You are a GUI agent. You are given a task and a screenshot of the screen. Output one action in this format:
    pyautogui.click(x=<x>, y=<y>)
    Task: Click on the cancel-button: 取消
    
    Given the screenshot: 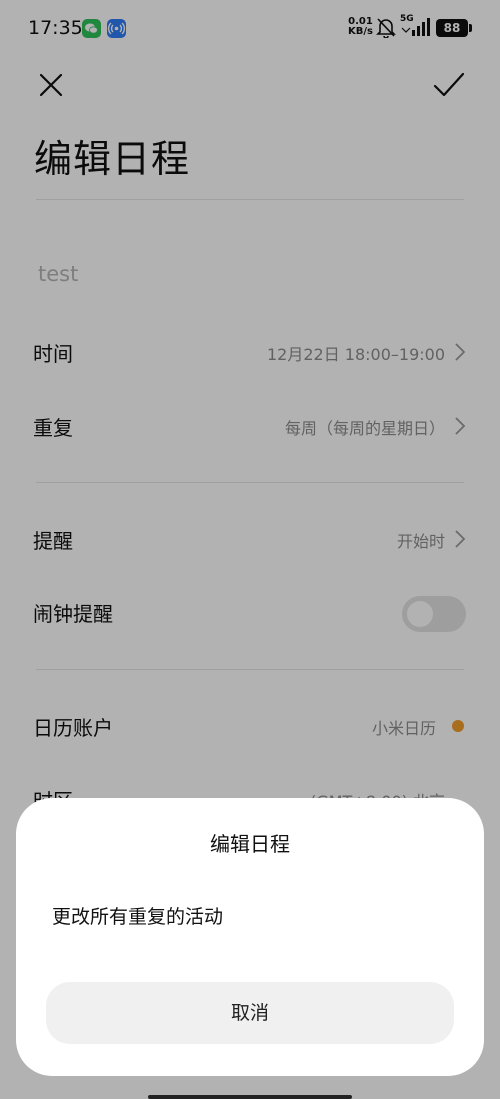 What is the action you would take?
    pyautogui.click(x=250, y=1013)
    